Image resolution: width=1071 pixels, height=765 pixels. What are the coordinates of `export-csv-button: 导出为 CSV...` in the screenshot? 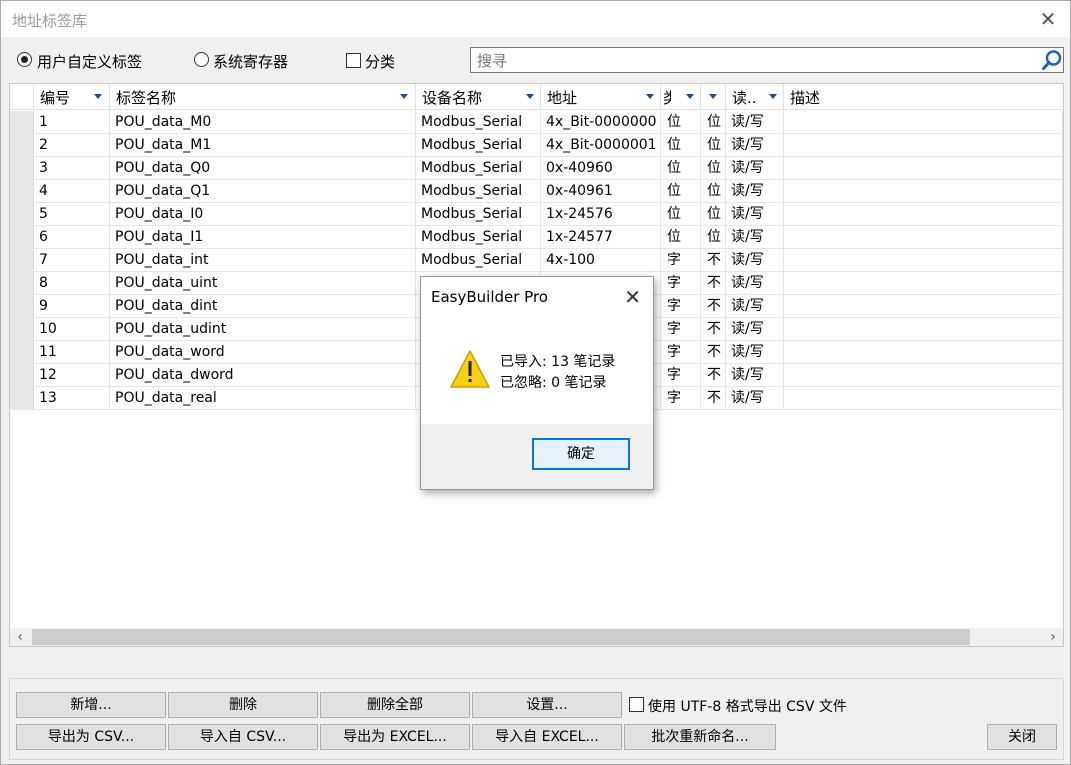 It's located at (91, 737).